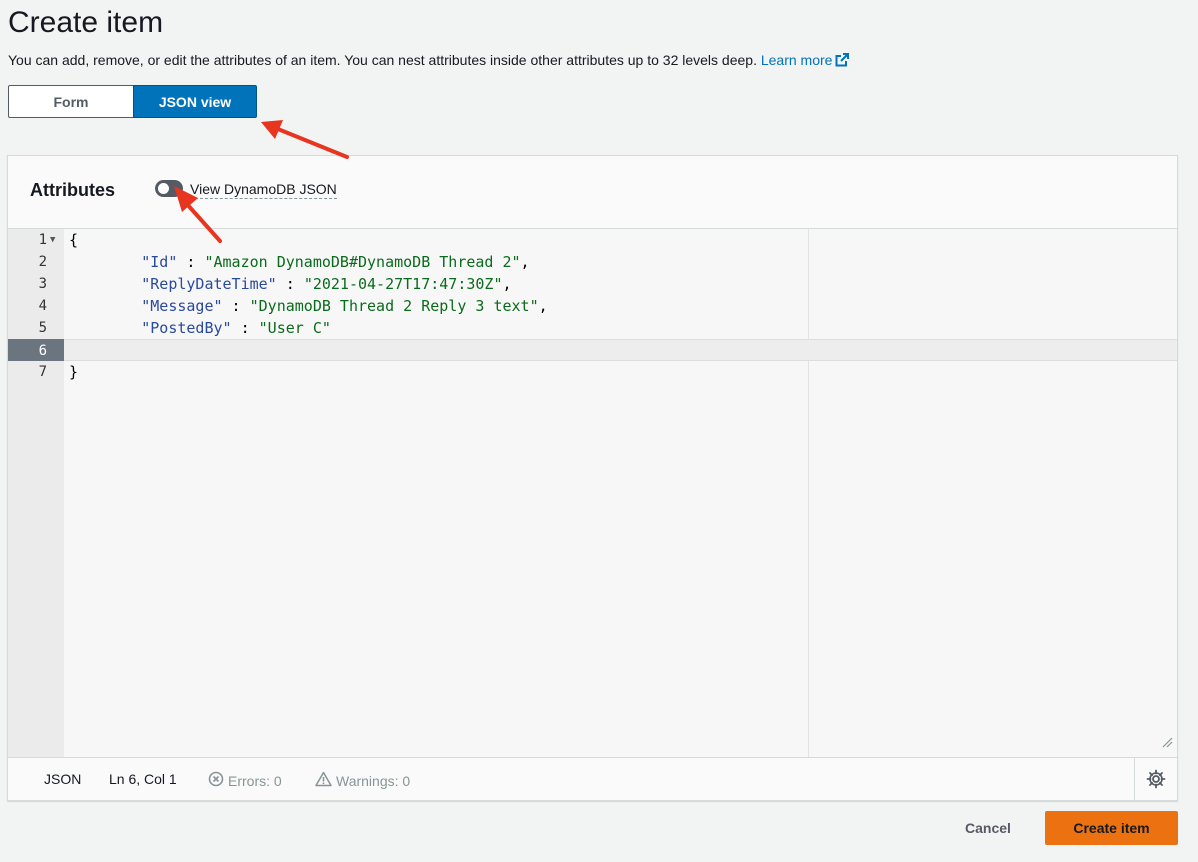  What do you see at coordinates (403, 284) in the screenshot?
I see `json-value: "2021-04-27T17:47:30Z"` at bounding box center [403, 284].